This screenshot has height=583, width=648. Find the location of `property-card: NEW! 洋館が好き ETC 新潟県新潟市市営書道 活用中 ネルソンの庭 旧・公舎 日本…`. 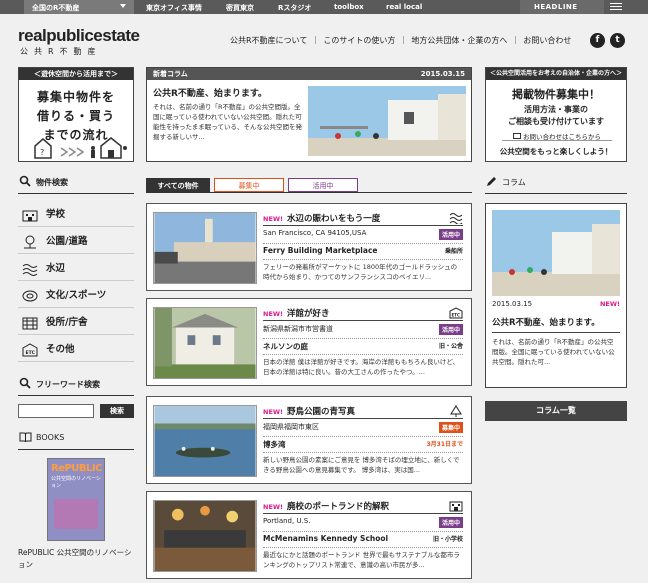

property-card: NEW! 洋館が好き ETC 新潟県新潟市市営書道 活用中 ネルソンの庭 旧・公舎 日本… is located at coordinates (309, 342).